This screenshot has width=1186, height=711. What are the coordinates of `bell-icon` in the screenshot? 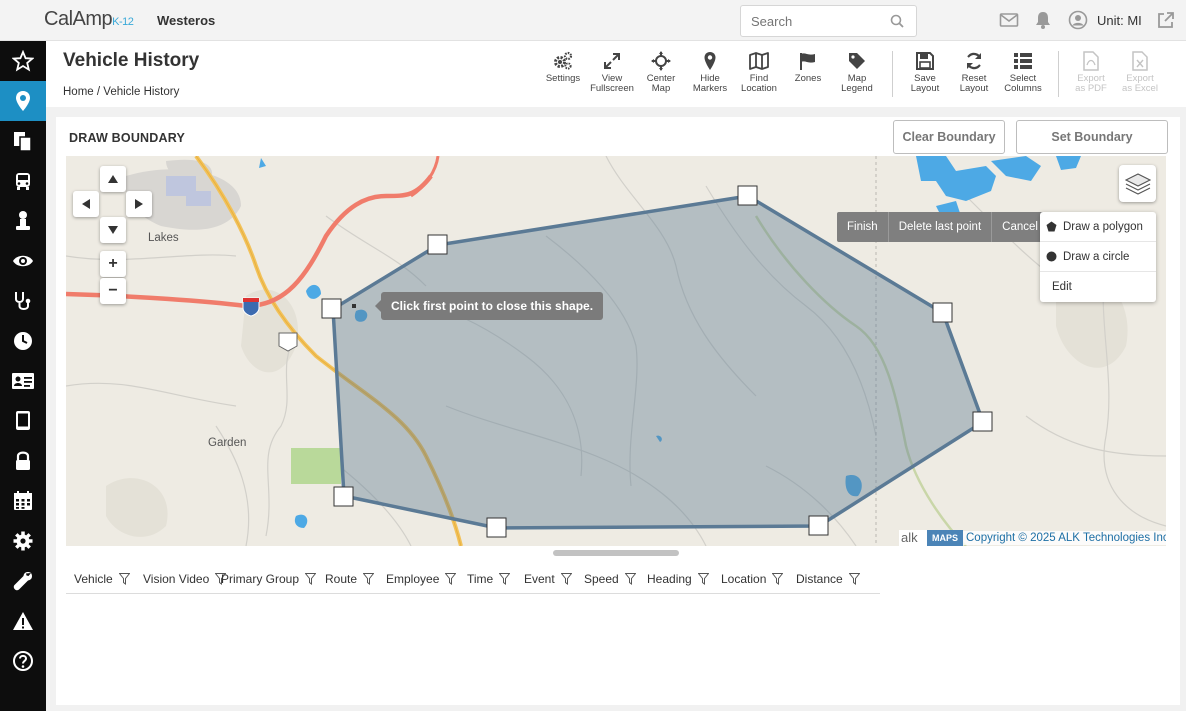 It's located at (1043, 21).